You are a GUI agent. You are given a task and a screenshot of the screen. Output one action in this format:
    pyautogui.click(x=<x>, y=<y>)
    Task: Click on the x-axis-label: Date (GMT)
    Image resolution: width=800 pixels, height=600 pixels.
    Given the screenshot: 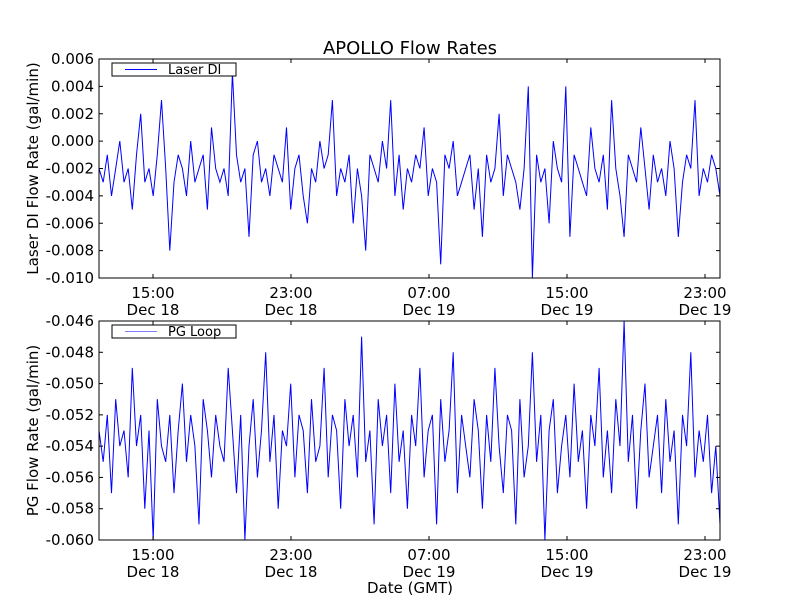 What is the action you would take?
    pyautogui.click(x=410, y=588)
    